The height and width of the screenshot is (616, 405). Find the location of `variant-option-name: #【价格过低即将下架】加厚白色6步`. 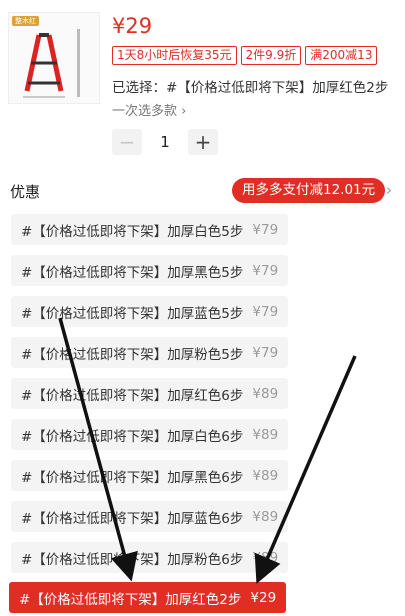

variant-option-name: #【价格过低即将下架】加厚白色6步 is located at coordinates (132, 436).